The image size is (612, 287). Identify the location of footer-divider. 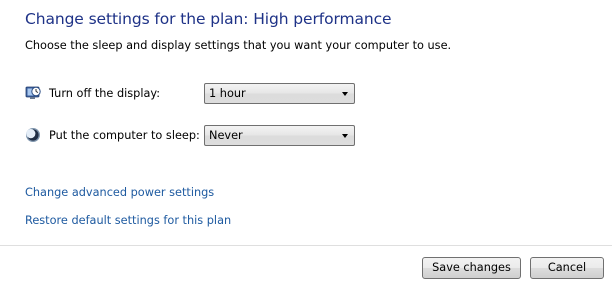
(306, 245).